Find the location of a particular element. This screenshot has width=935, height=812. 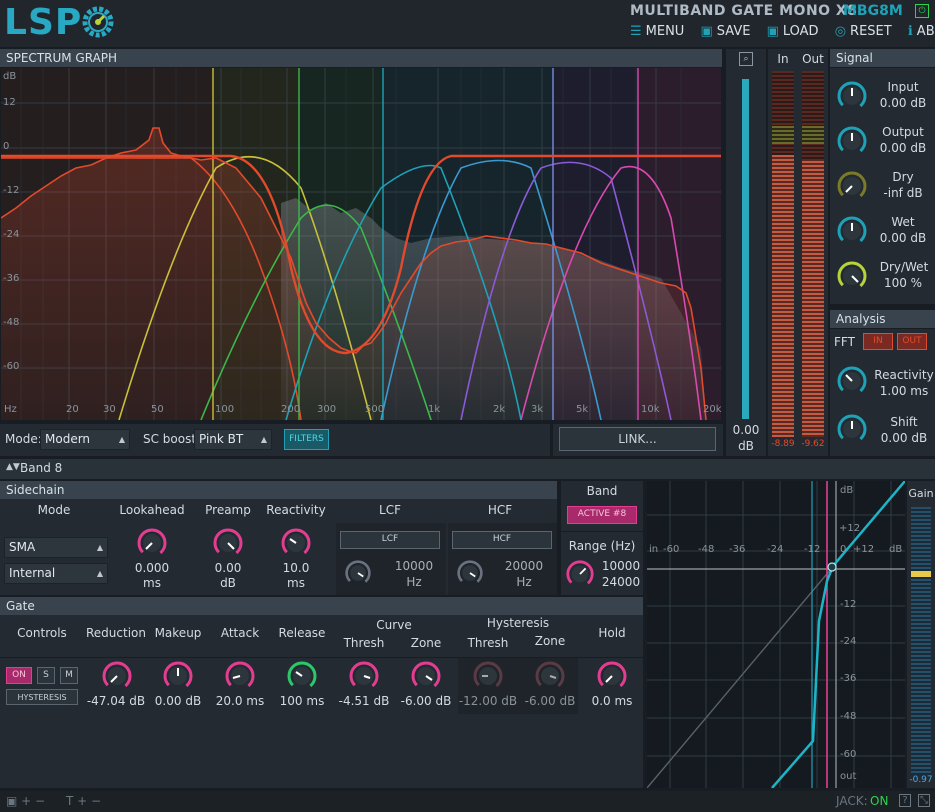

status-bar: ▣ + − T + − JACK: ON ? ⤡ is located at coordinates (467, 801).